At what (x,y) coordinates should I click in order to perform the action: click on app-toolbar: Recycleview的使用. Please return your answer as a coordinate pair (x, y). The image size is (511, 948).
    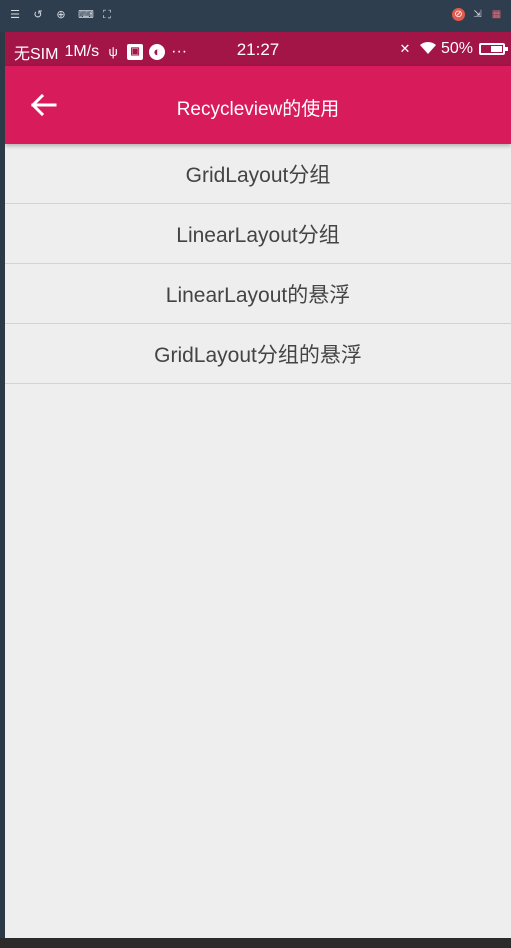
    Looking at the image, I should click on (258, 105).